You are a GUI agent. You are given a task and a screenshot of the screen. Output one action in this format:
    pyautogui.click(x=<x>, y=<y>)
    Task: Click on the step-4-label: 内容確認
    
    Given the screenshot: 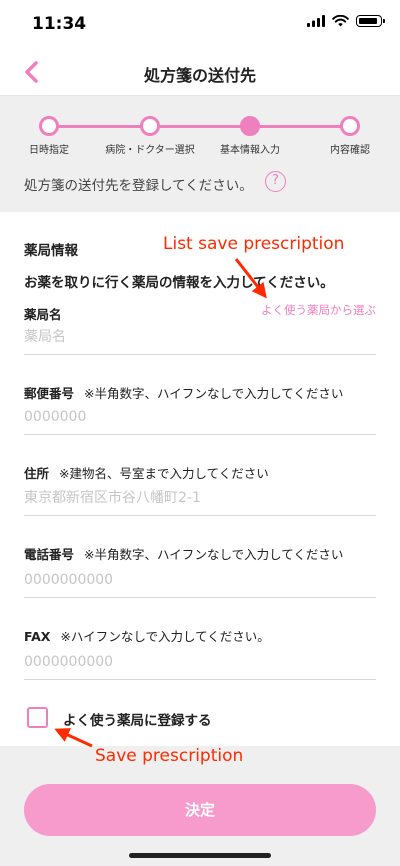 What is the action you would take?
    pyautogui.click(x=350, y=150)
    